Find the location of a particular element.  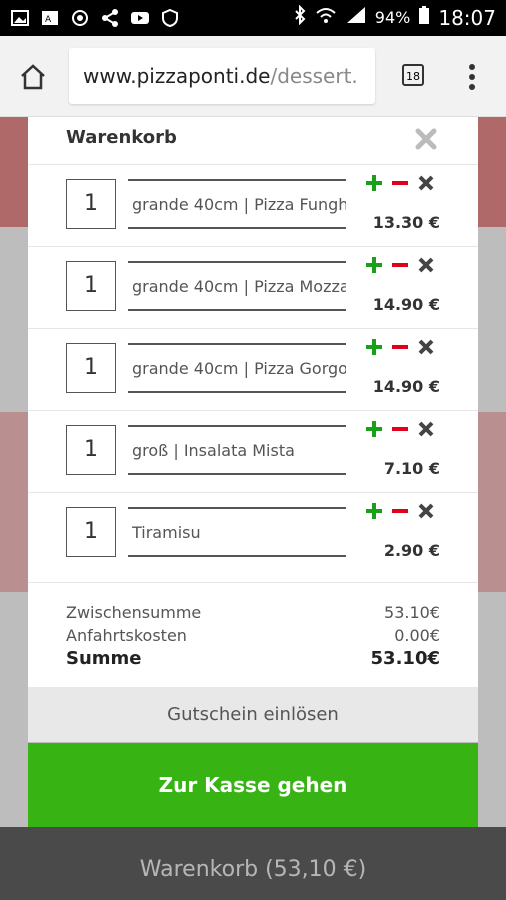

svg-text: A is located at coordinates (48, 20).